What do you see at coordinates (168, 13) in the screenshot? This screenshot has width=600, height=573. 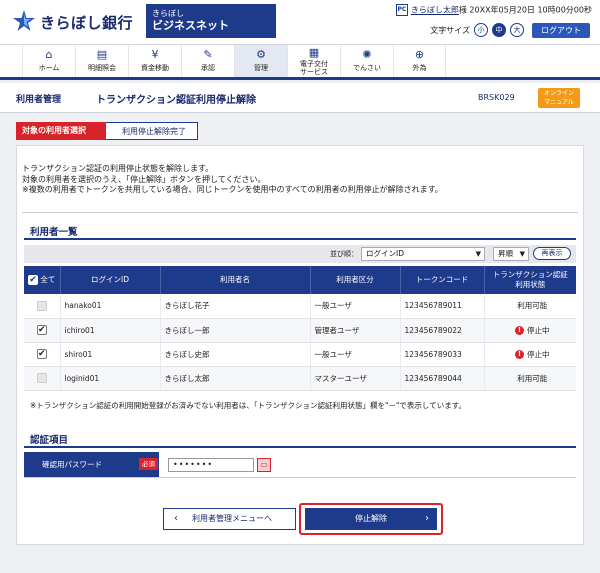 I see `service-line1: きらぼし` at bounding box center [168, 13].